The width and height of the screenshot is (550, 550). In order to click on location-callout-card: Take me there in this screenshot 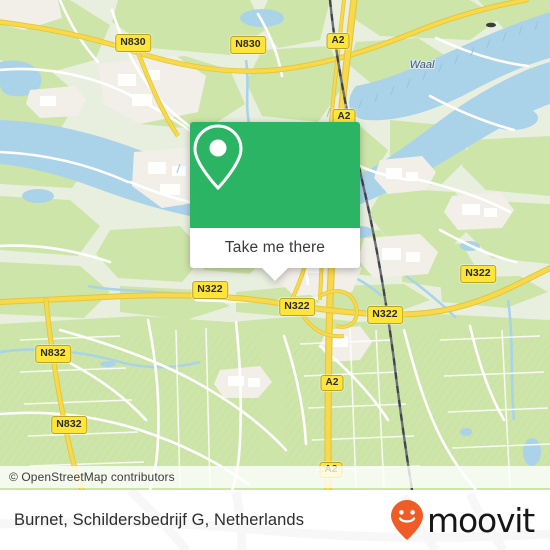, I will do `click(275, 201)`.